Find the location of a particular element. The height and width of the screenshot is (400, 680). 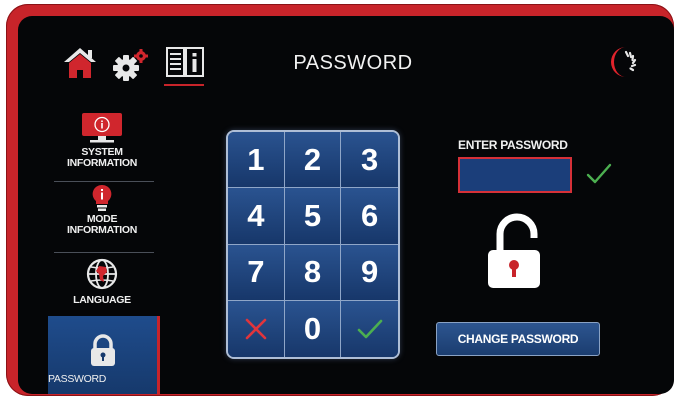

numeric-keypad: 1 2 3 4 5 6 7 8 9 0 is located at coordinates (313, 244).